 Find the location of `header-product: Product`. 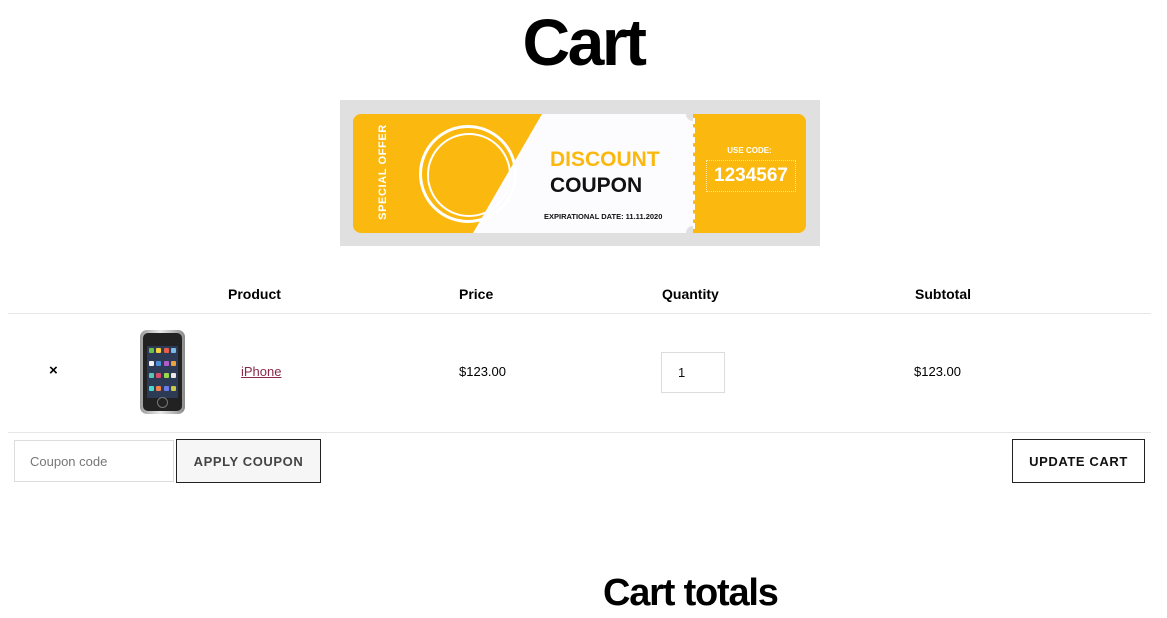

header-product: Product is located at coordinates (254, 294).